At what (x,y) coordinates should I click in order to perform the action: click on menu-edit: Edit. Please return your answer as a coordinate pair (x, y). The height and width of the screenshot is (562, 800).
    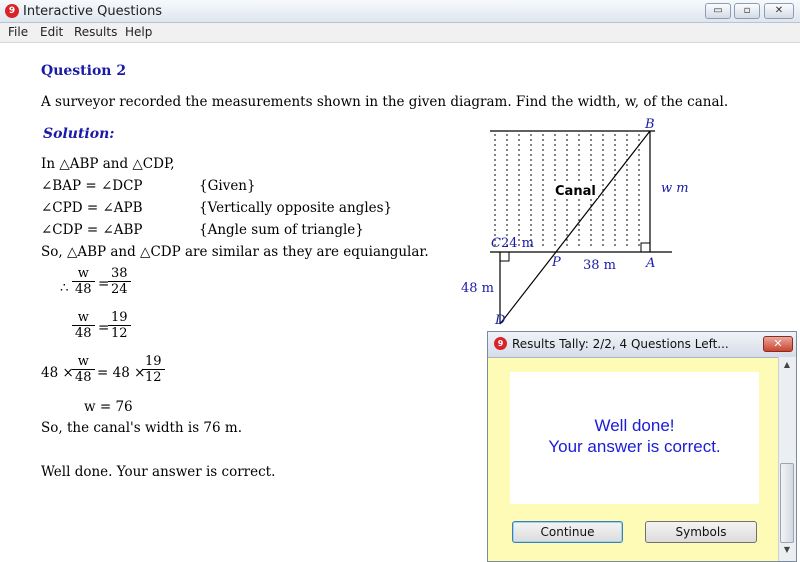
    Looking at the image, I should click on (51, 32).